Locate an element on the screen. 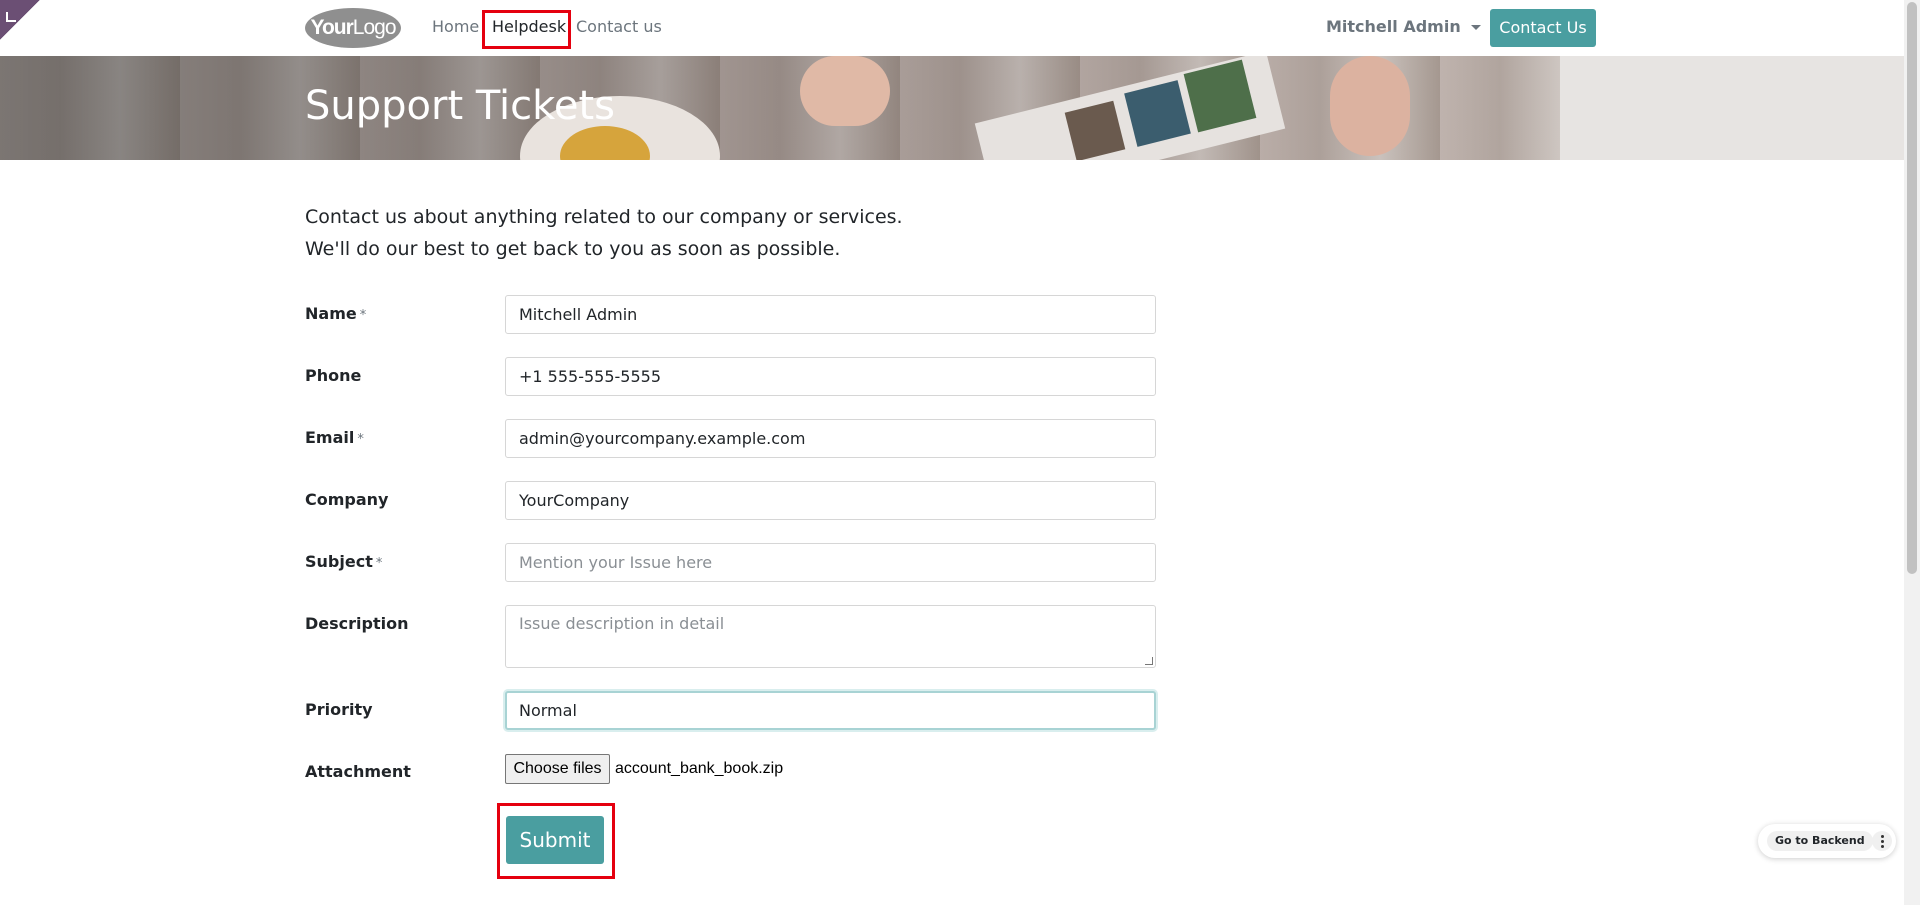  submit-button: Submit is located at coordinates (555, 840).